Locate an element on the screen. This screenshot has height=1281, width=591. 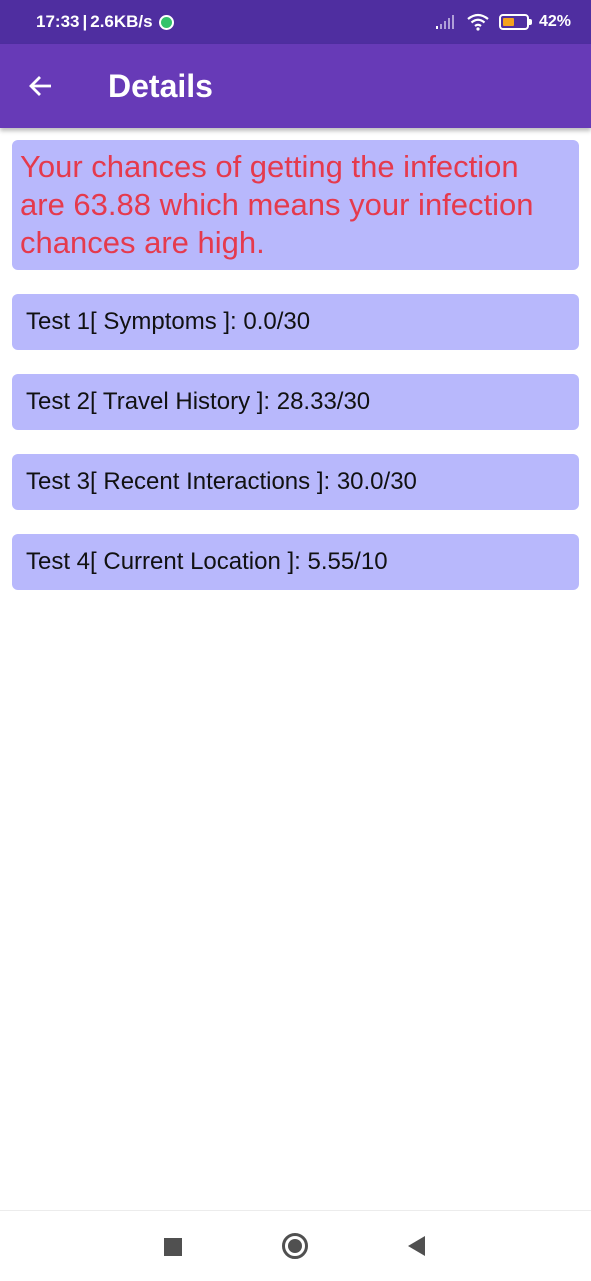
app-bar: Details is located at coordinates (295, 86).